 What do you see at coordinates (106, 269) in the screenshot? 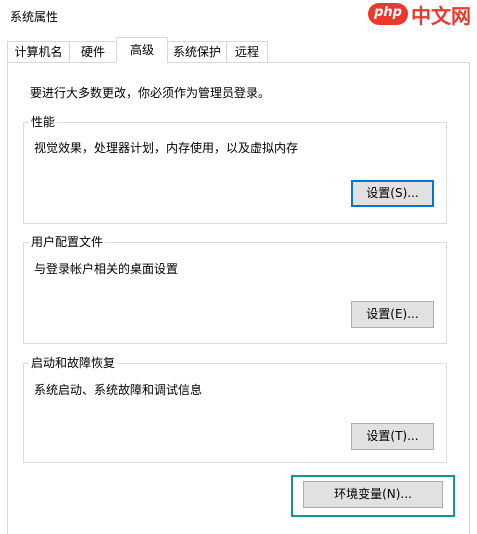
I see `user-profiles-description: 与登录帐户相关的桌面设置` at bounding box center [106, 269].